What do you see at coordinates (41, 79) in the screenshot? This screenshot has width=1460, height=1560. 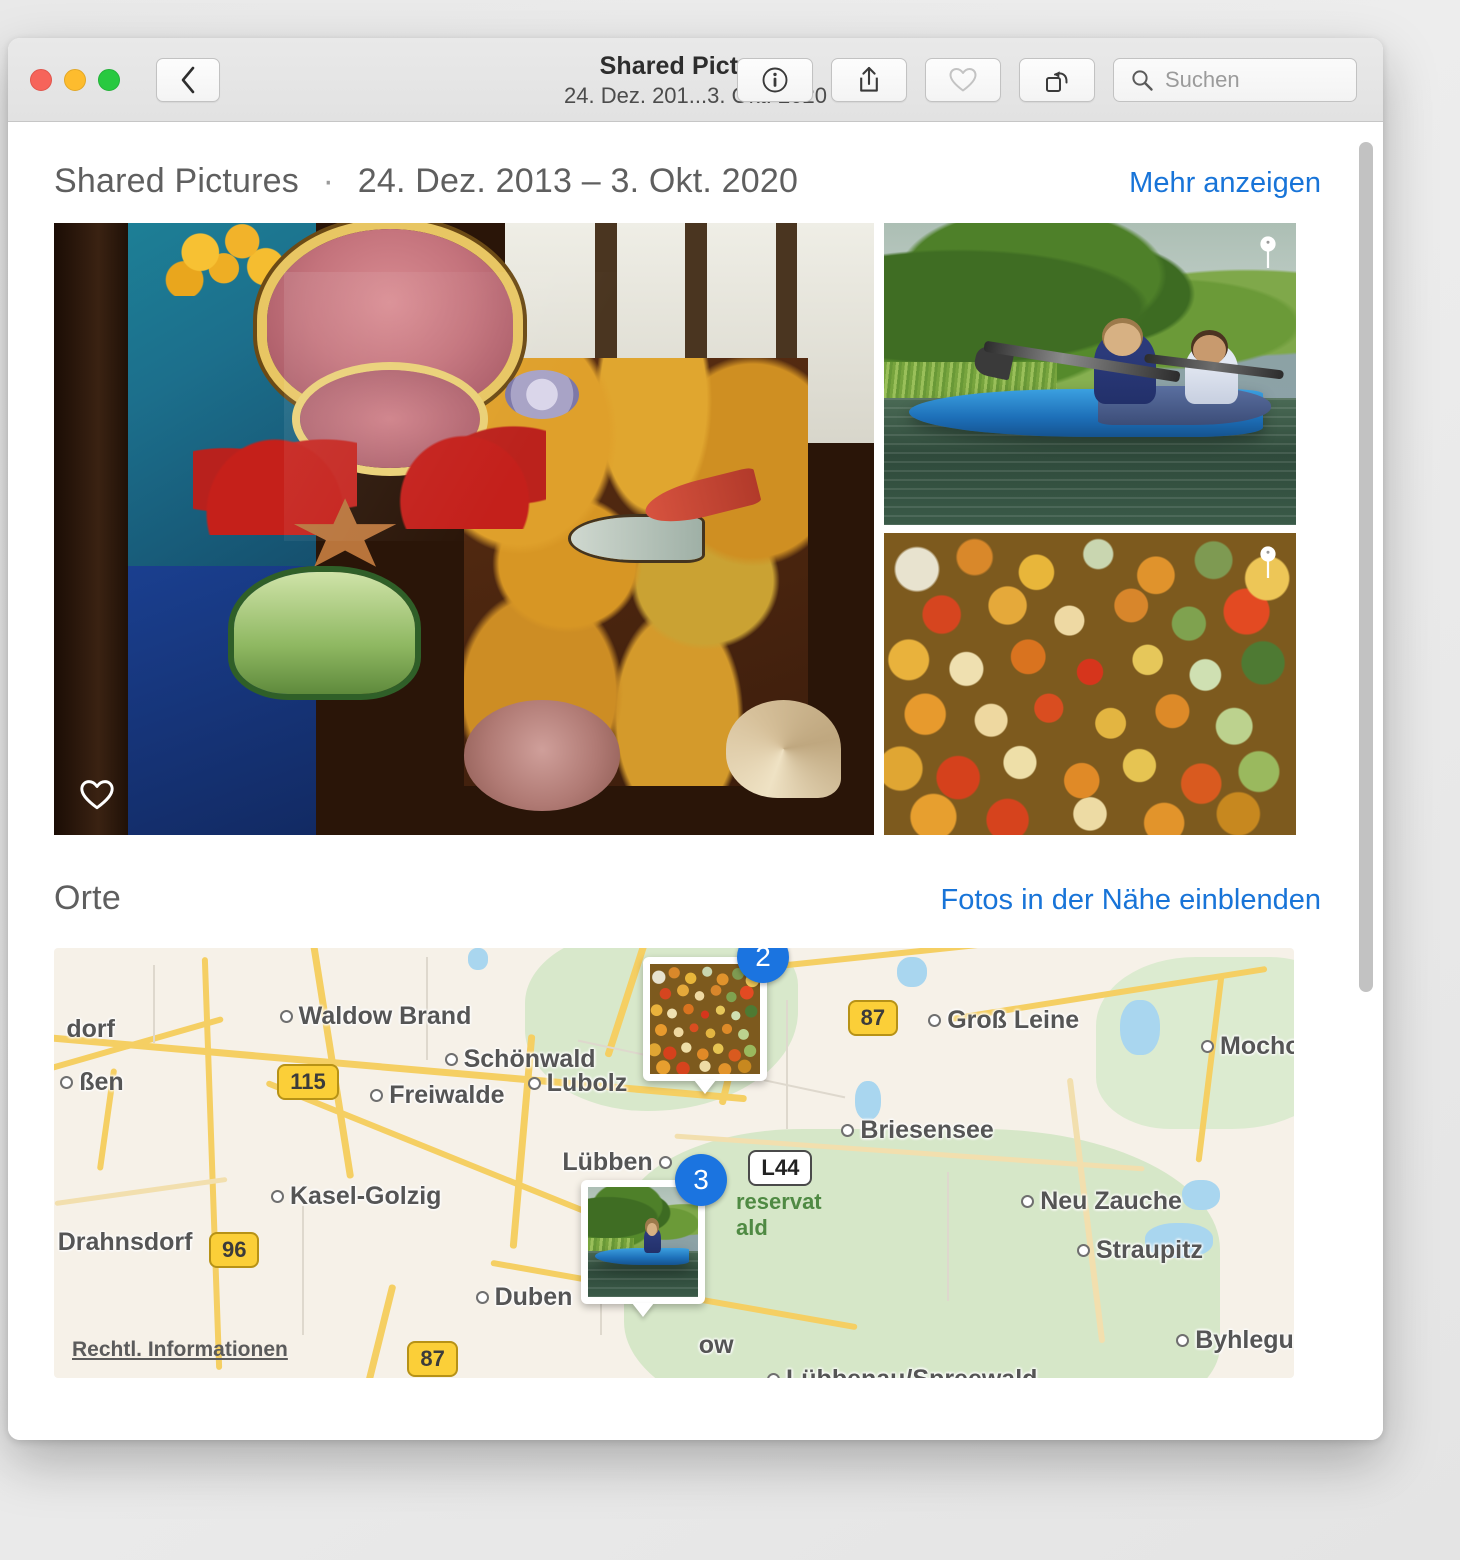 I see `close-button` at bounding box center [41, 79].